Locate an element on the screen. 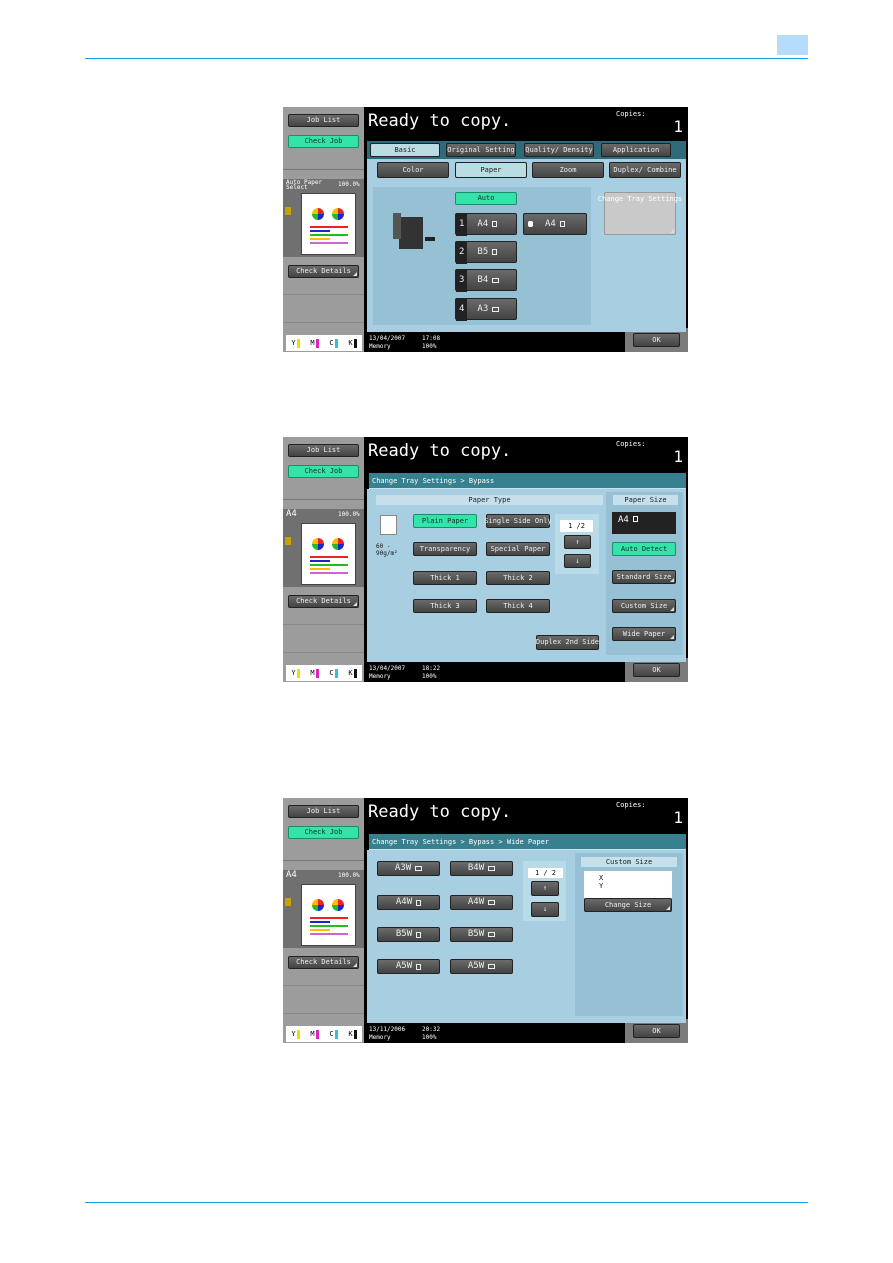  thick-1-button: Thick 1 is located at coordinates (445, 578).